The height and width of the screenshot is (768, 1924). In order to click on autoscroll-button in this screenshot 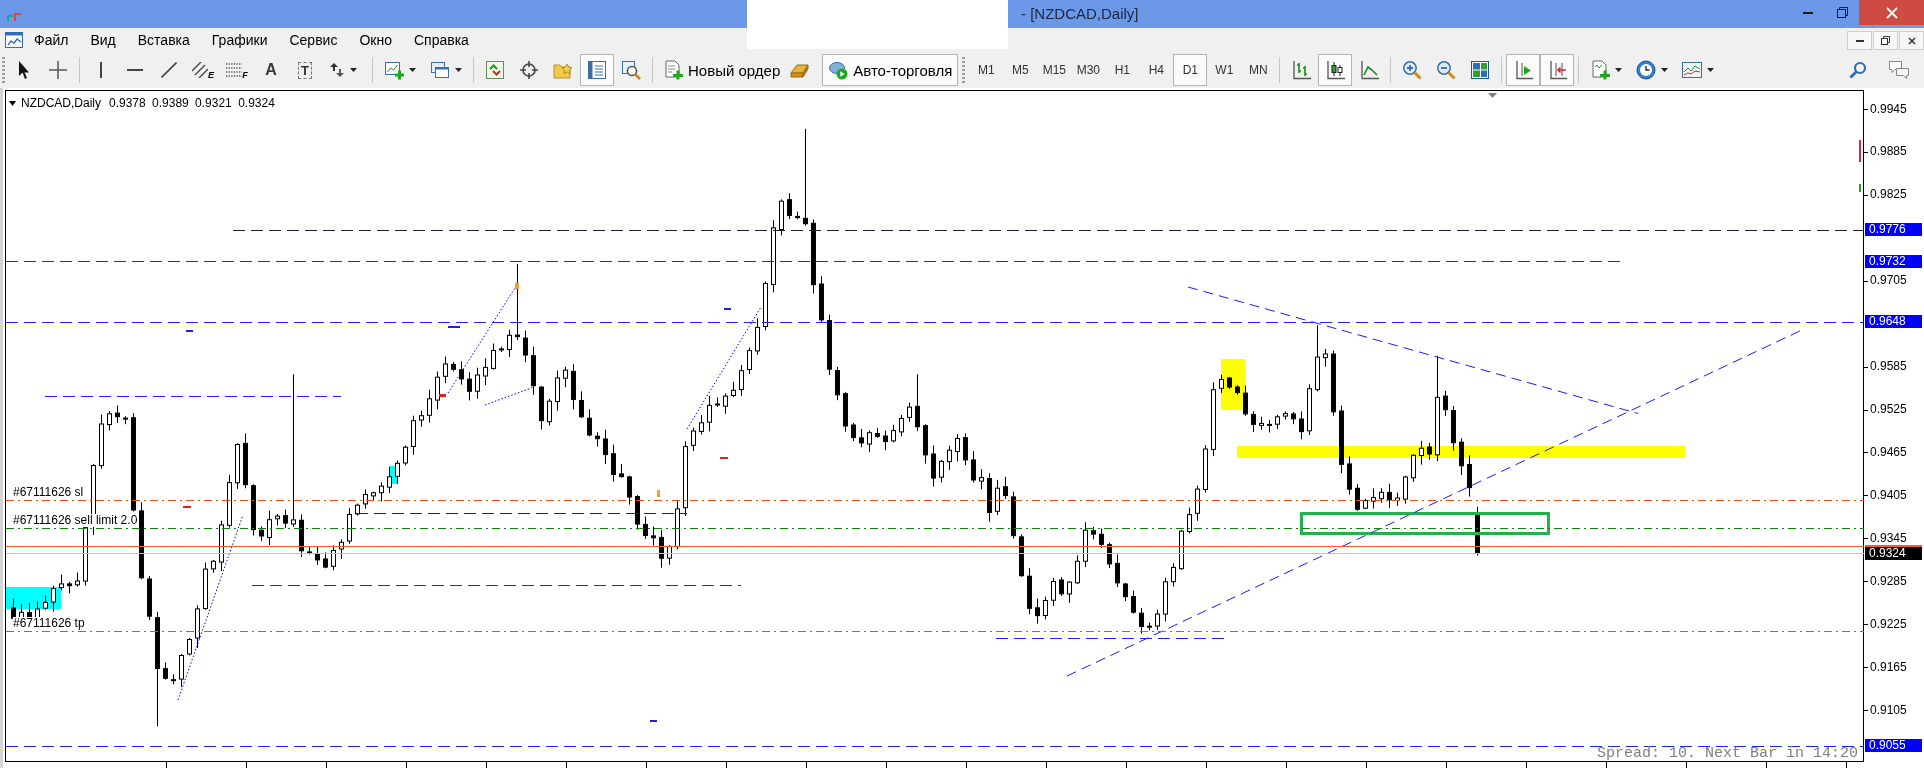, I will do `click(1523, 70)`.